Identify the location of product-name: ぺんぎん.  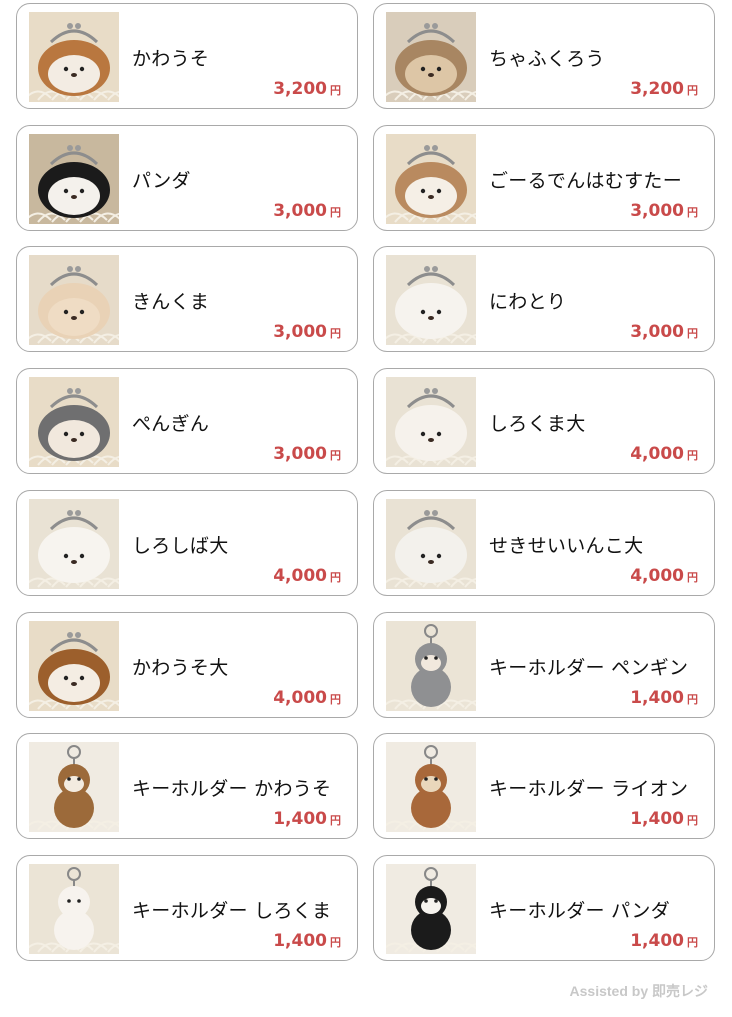
(171, 424).